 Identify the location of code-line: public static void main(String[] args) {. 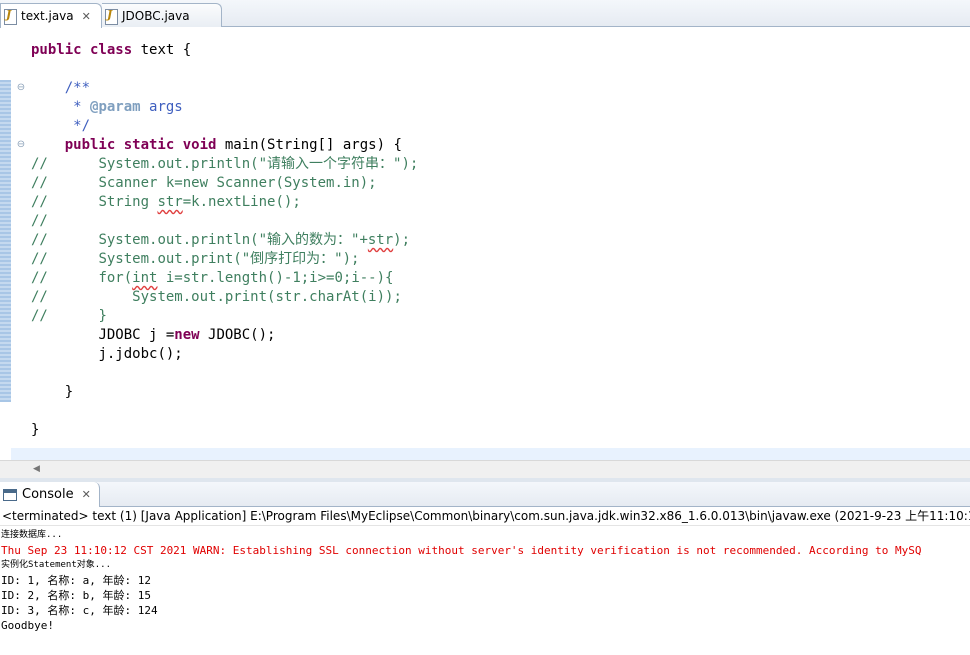
(233, 145).